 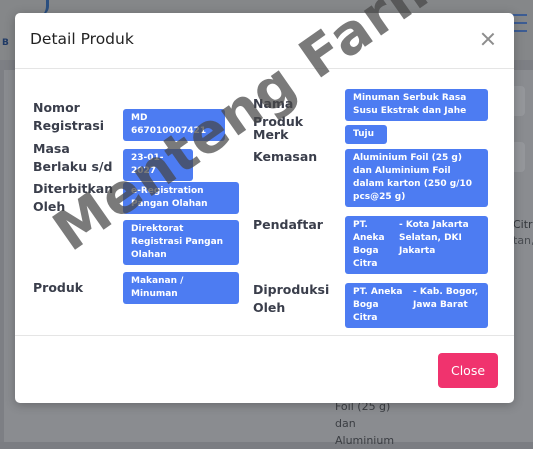 What do you see at coordinates (5, 43) in the screenshot?
I see `logo-text: B` at bounding box center [5, 43].